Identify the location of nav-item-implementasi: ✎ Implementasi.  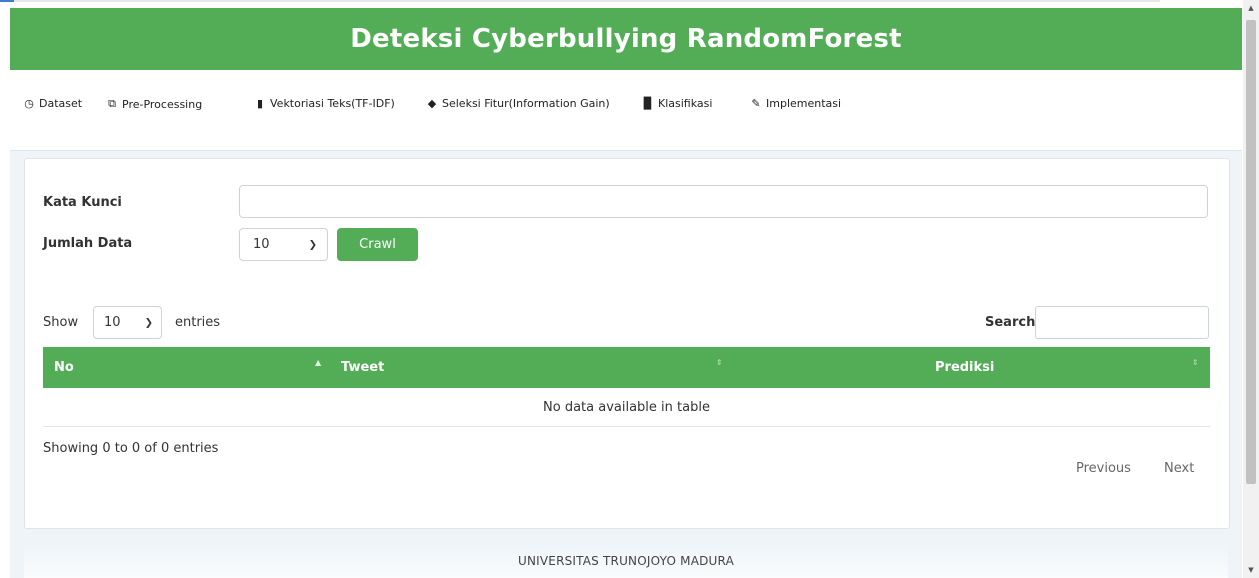
(795, 103).